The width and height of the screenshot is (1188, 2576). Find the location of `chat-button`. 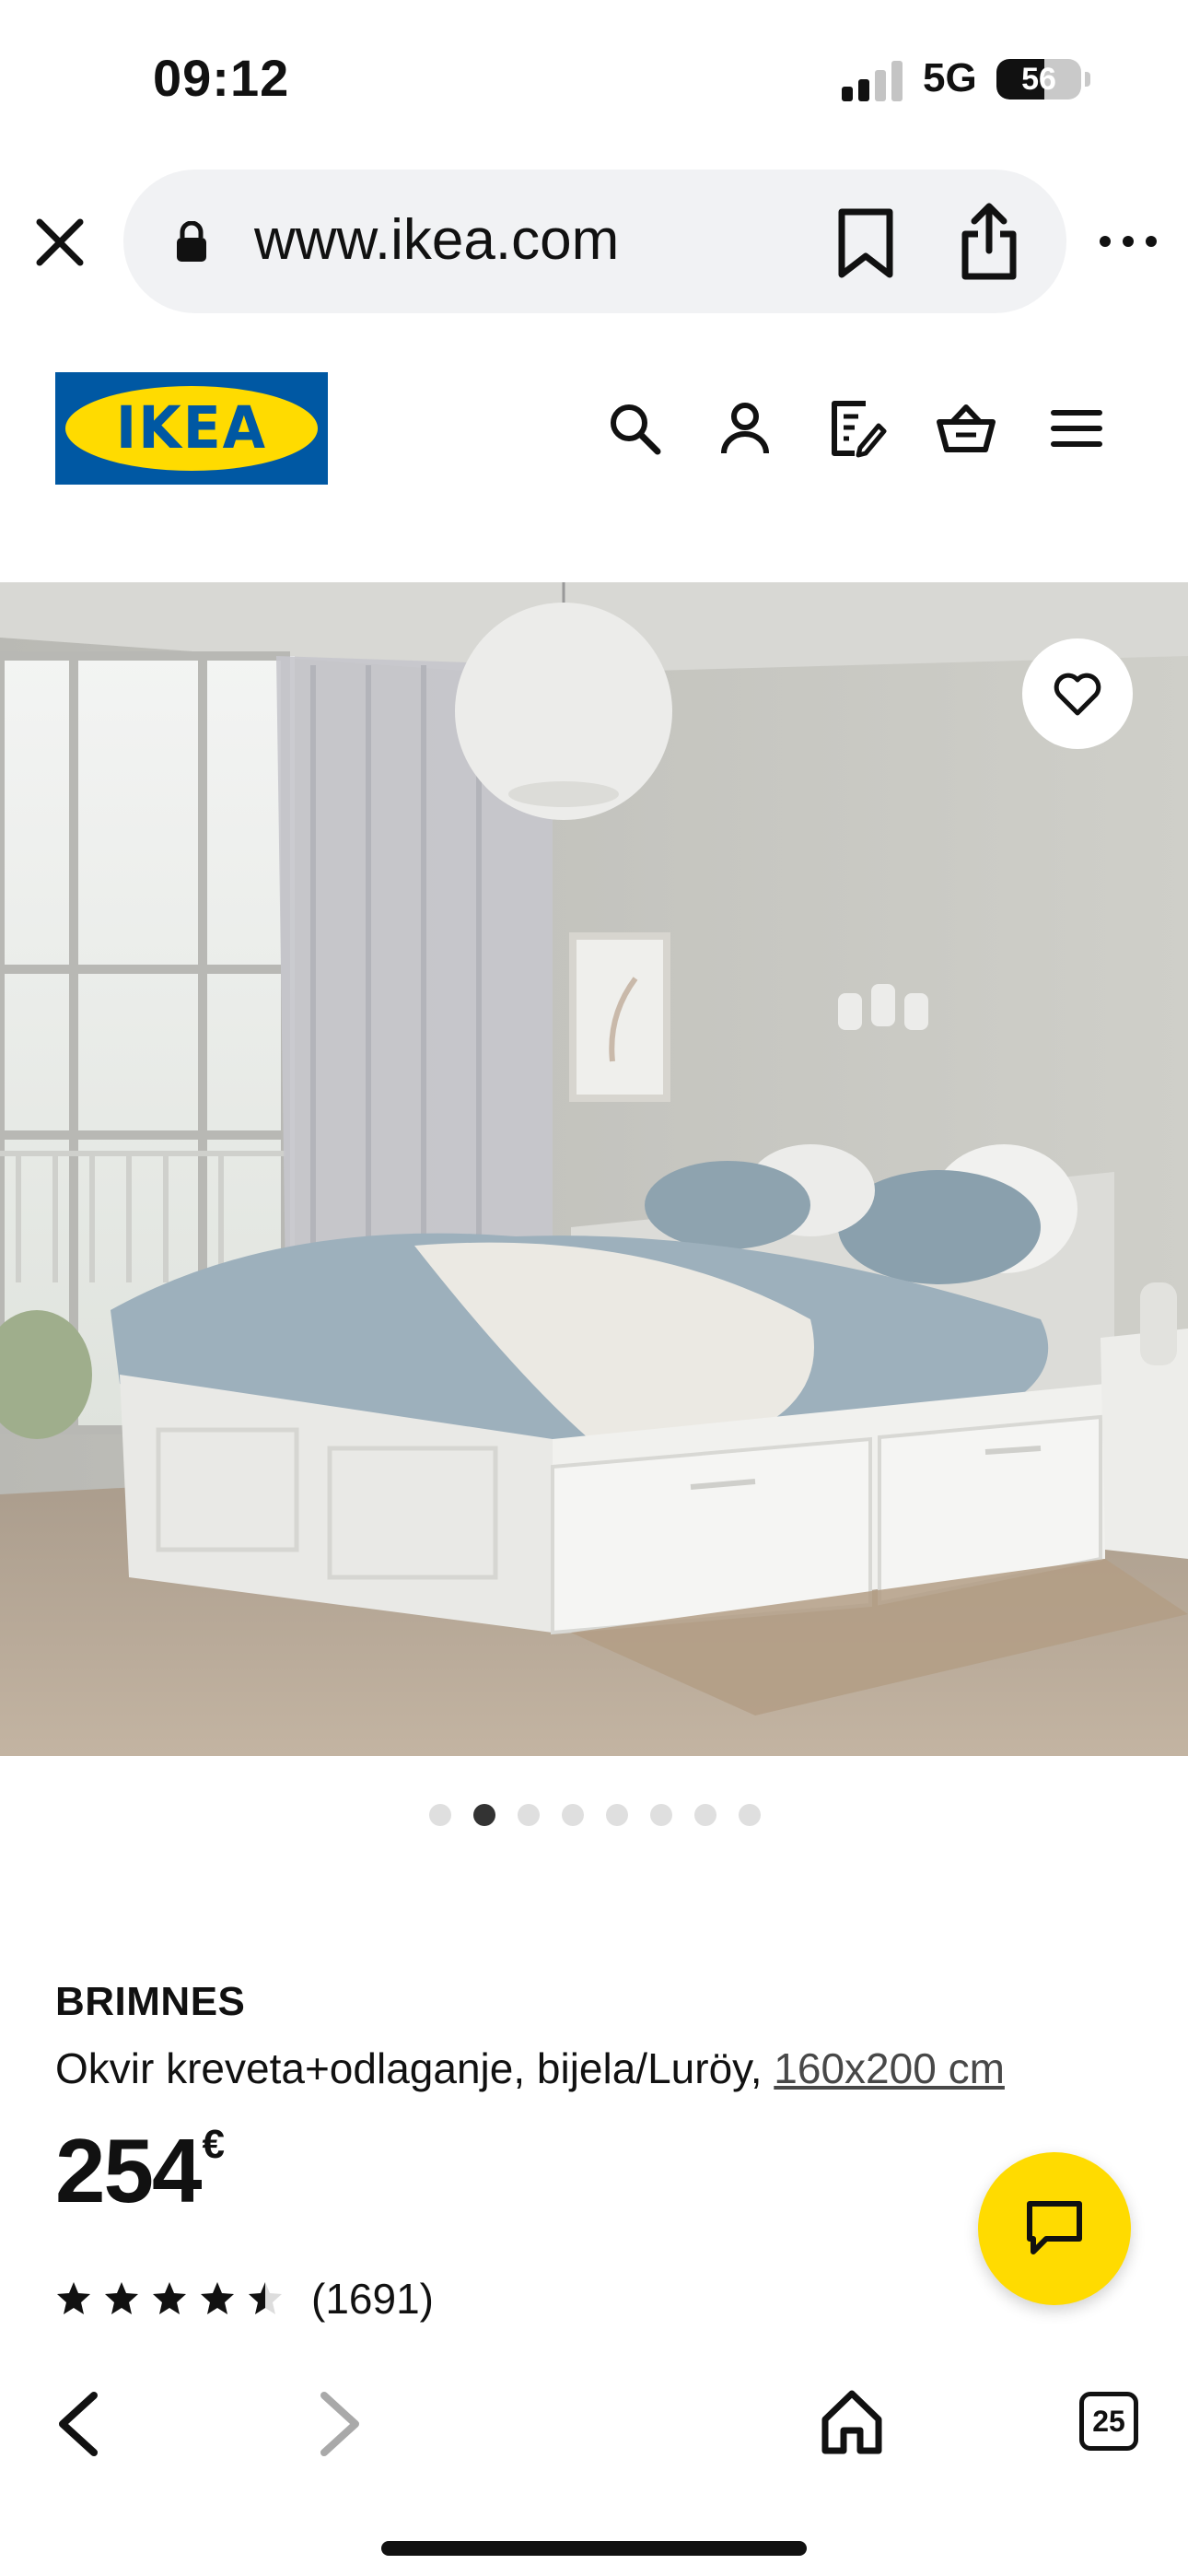

chat-button is located at coordinates (1054, 2228).